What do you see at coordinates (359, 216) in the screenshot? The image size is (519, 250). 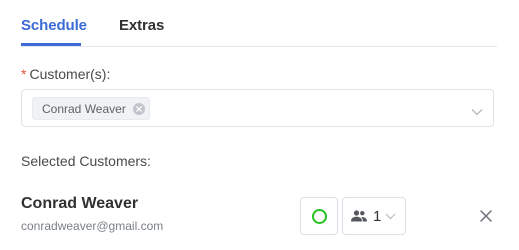 I see `people-icon` at bounding box center [359, 216].